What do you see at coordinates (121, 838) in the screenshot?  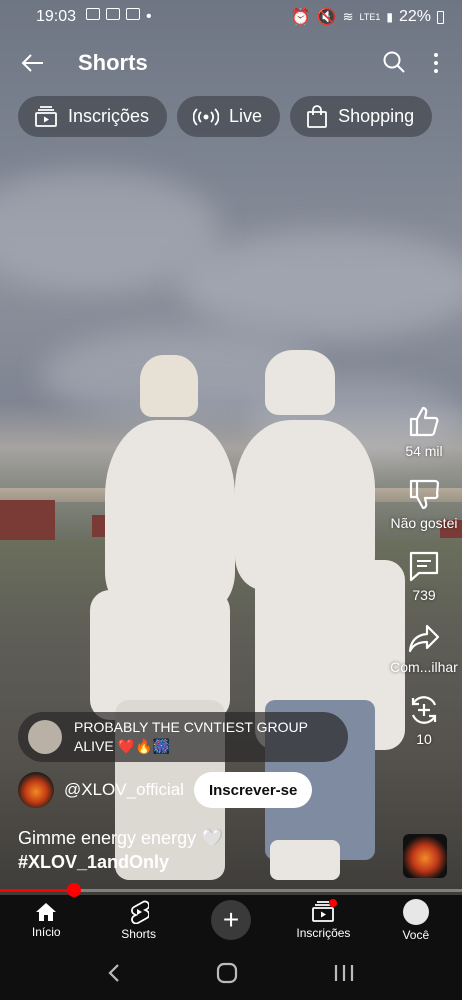 I see `caption-text: Gimme energy energy 🤍` at bounding box center [121, 838].